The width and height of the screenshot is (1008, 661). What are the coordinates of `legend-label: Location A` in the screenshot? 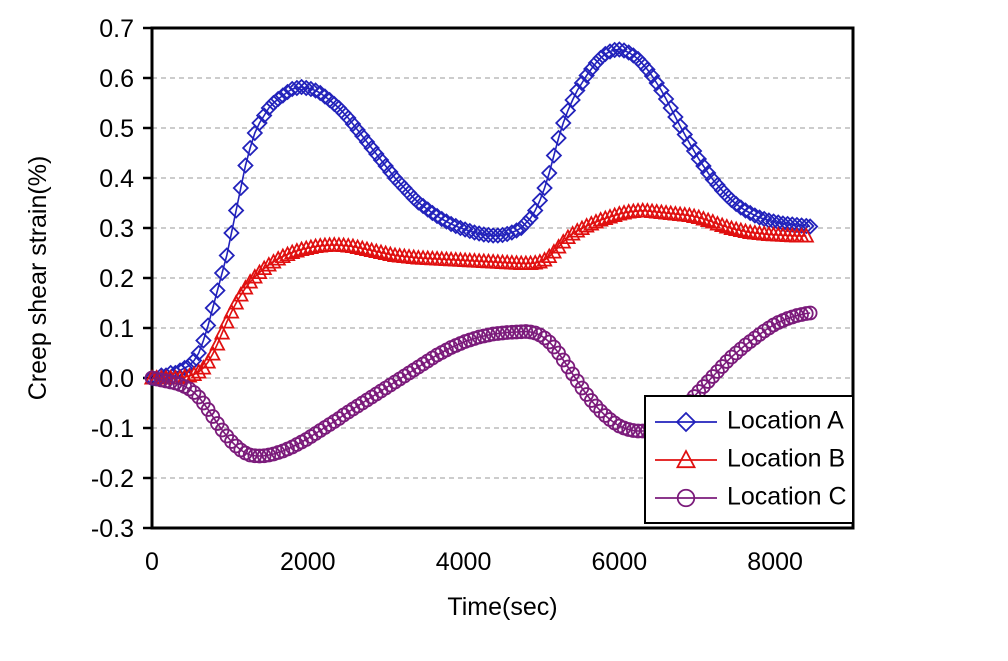 It's located at (785, 421).